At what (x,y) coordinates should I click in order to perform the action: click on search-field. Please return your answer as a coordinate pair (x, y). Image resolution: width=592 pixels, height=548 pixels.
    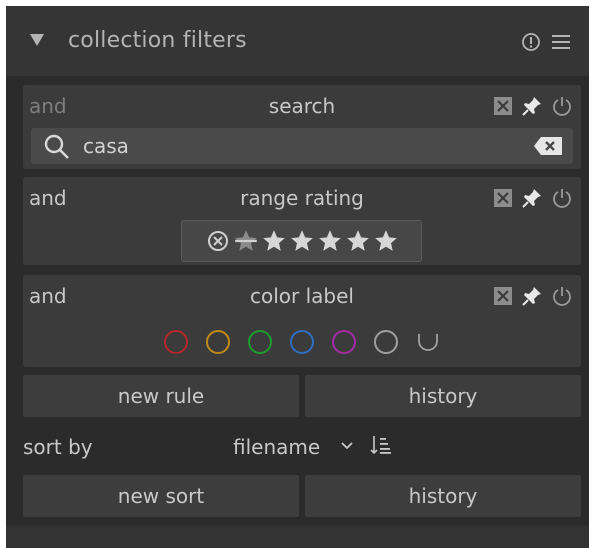
    Looking at the image, I should click on (302, 146).